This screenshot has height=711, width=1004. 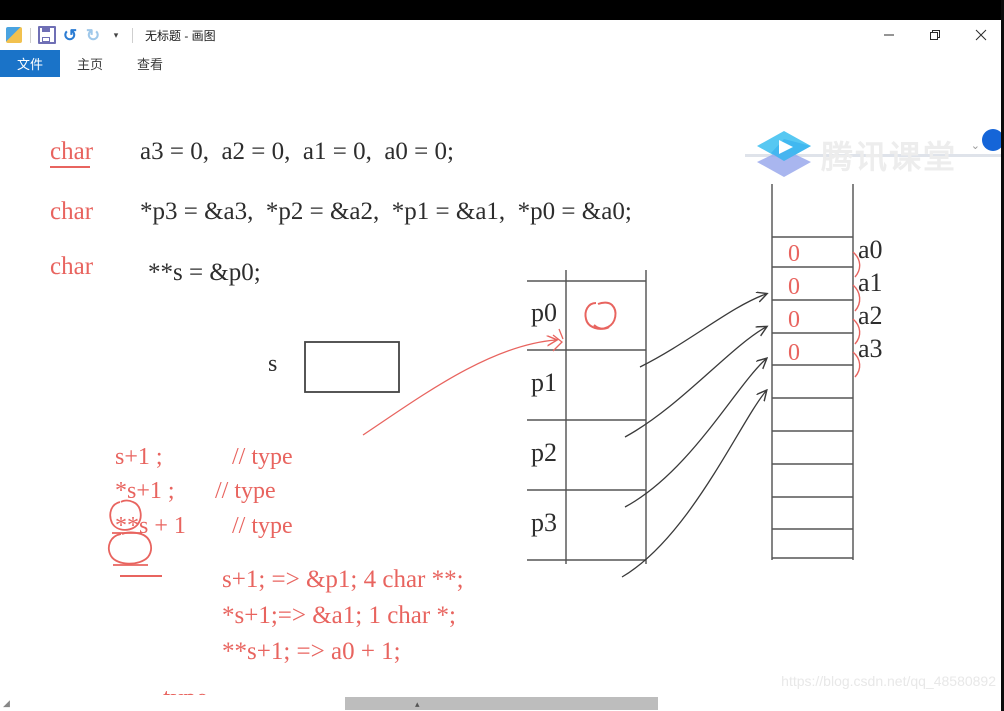 What do you see at coordinates (544, 452) in the screenshot?
I see `pointer-label-p2: p2` at bounding box center [544, 452].